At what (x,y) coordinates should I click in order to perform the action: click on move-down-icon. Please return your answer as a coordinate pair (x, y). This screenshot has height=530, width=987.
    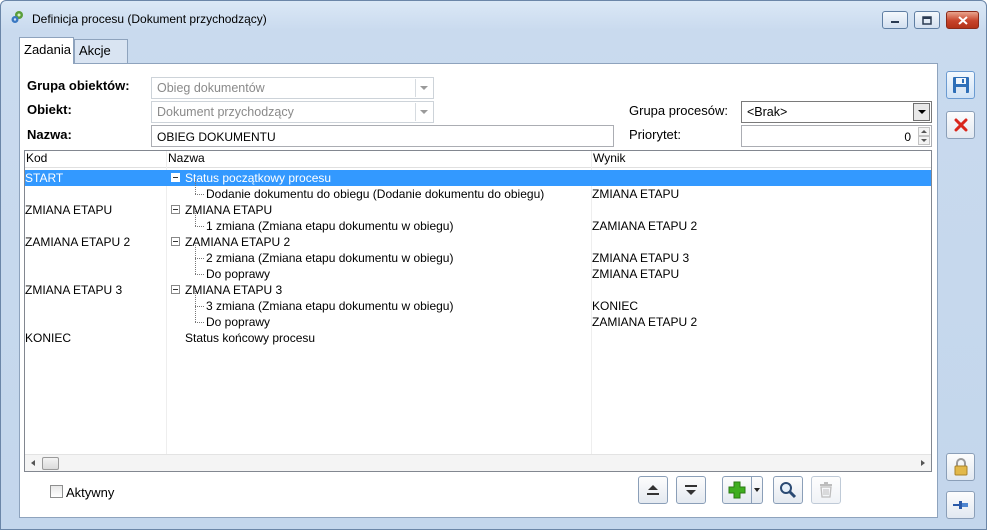
    Looking at the image, I should click on (691, 490).